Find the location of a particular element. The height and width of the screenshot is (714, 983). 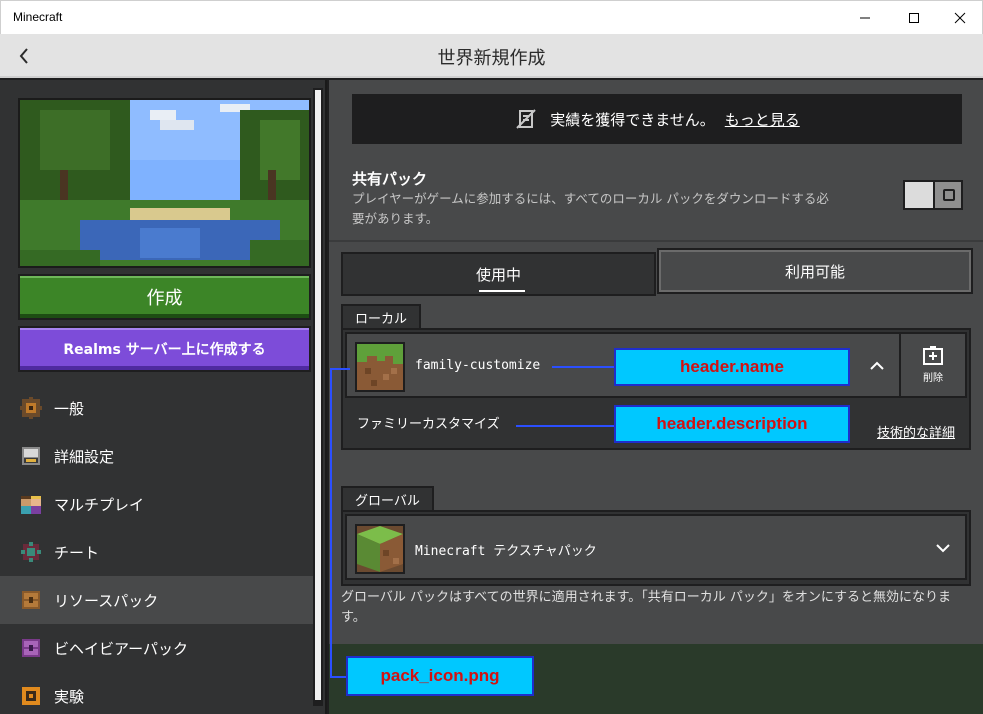

sidebar-item-behavior-packs: ビヘイビアーパック is located at coordinates (156, 648).